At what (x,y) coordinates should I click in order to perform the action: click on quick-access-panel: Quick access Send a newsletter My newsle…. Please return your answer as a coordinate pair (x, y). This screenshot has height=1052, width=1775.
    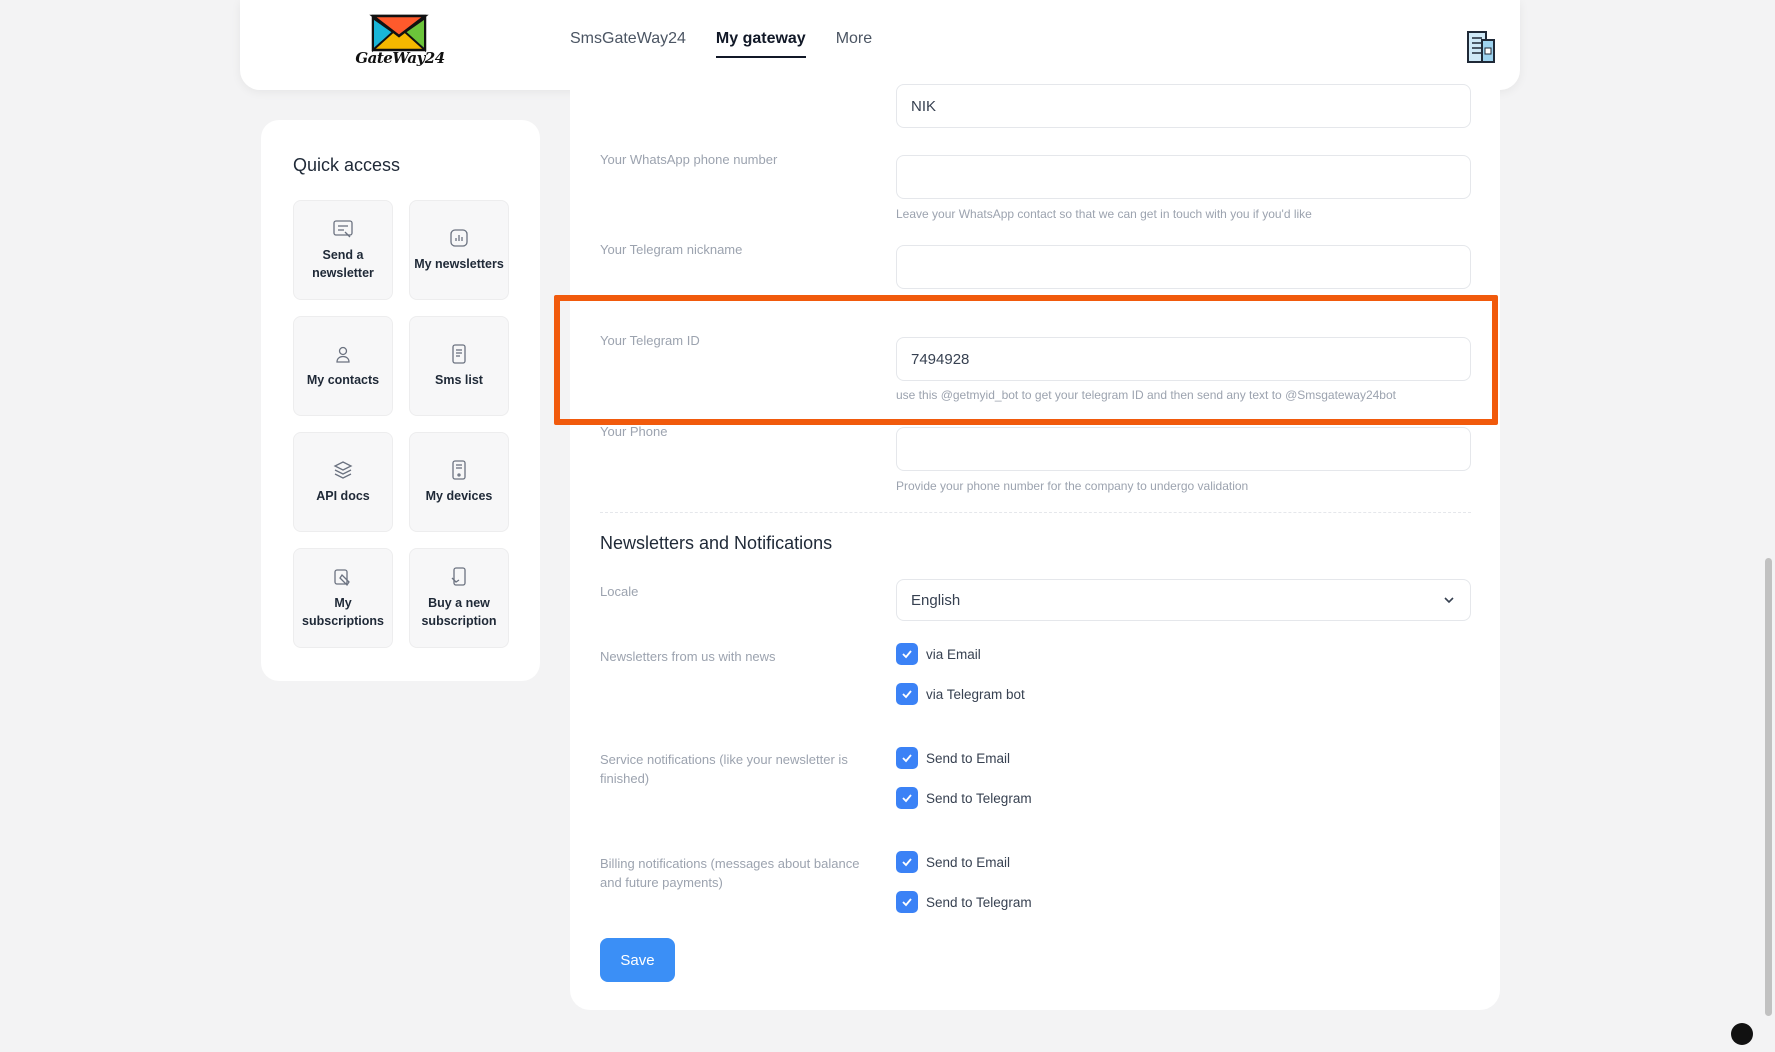
    Looking at the image, I should click on (400, 400).